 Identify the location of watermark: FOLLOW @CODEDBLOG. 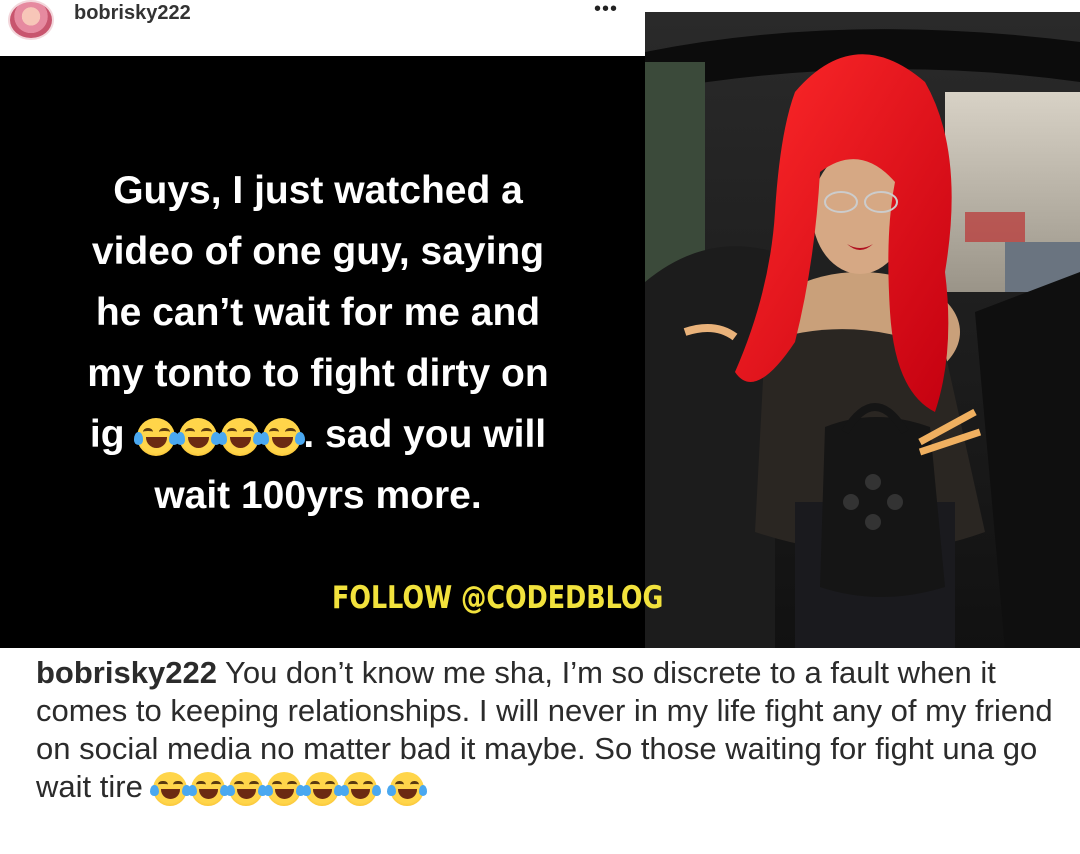
(498, 598).